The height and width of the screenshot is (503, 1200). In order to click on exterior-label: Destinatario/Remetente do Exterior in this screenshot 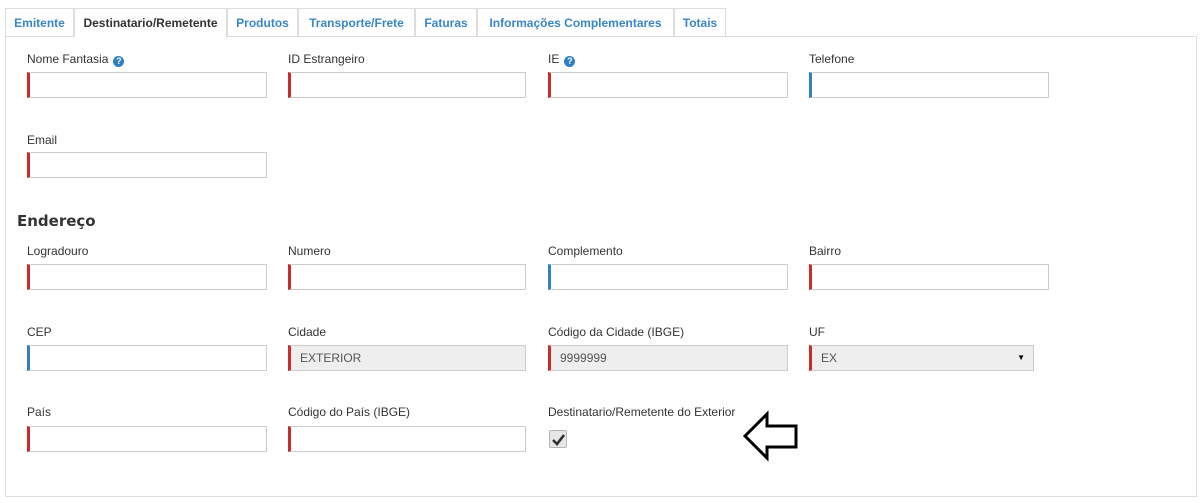, I will do `click(642, 412)`.